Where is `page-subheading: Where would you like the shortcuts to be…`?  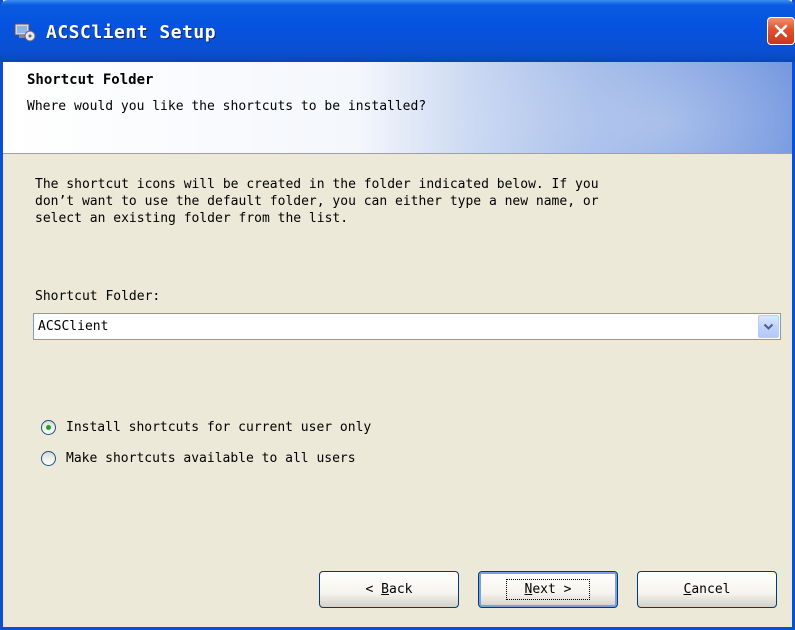 page-subheading: Where would you like the shortcuts to be… is located at coordinates (227, 106).